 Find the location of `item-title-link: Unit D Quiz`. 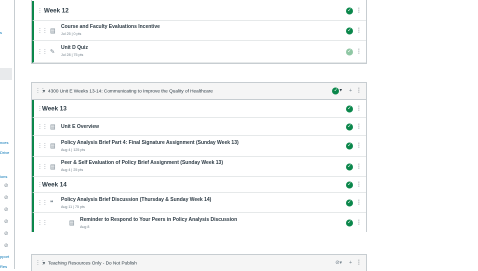

item-title-link: Unit D Quiz is located at coordinates (74, 48).